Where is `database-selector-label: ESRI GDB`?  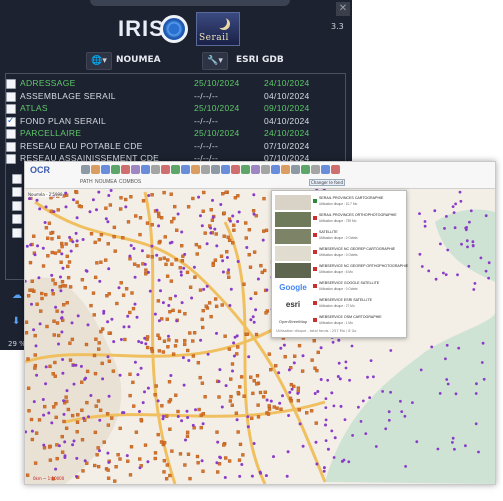
database-selector-label: ESRI GDB is located at coordinates (260, 60).